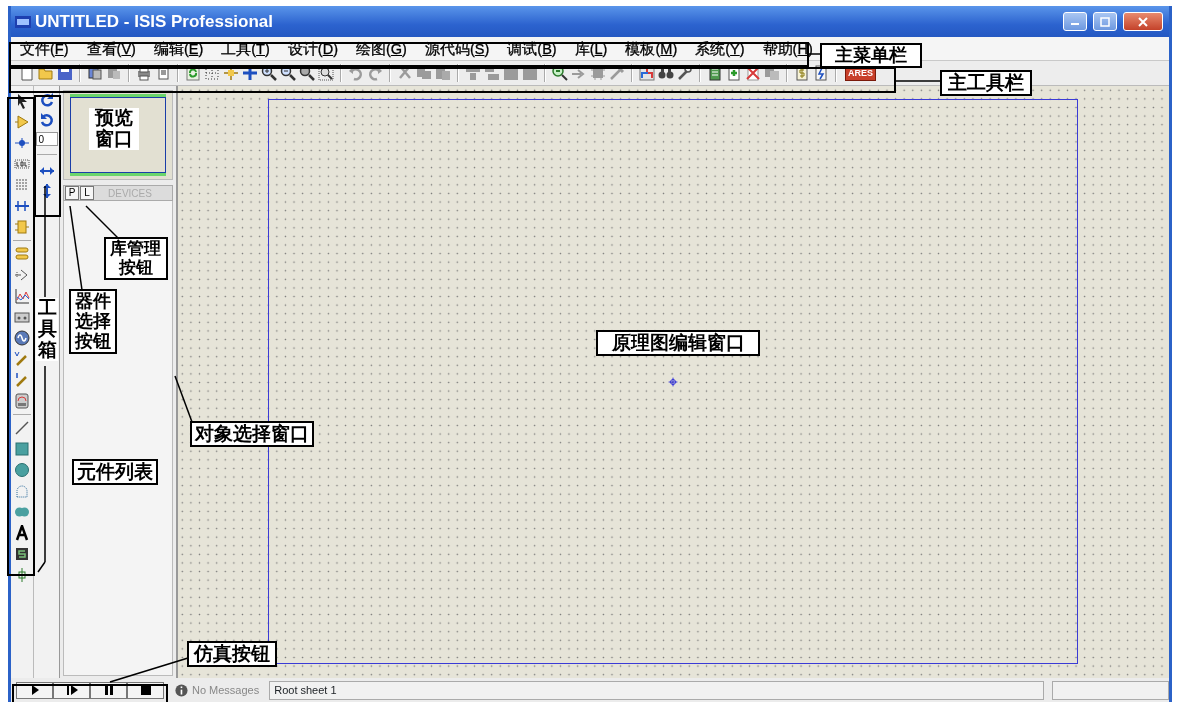 The width and height of the screenshot is (1177, 702). What do you see at coordinates (22, 206) in the screenshot?
I see `bus-icon` at bounding box center [22, 206].